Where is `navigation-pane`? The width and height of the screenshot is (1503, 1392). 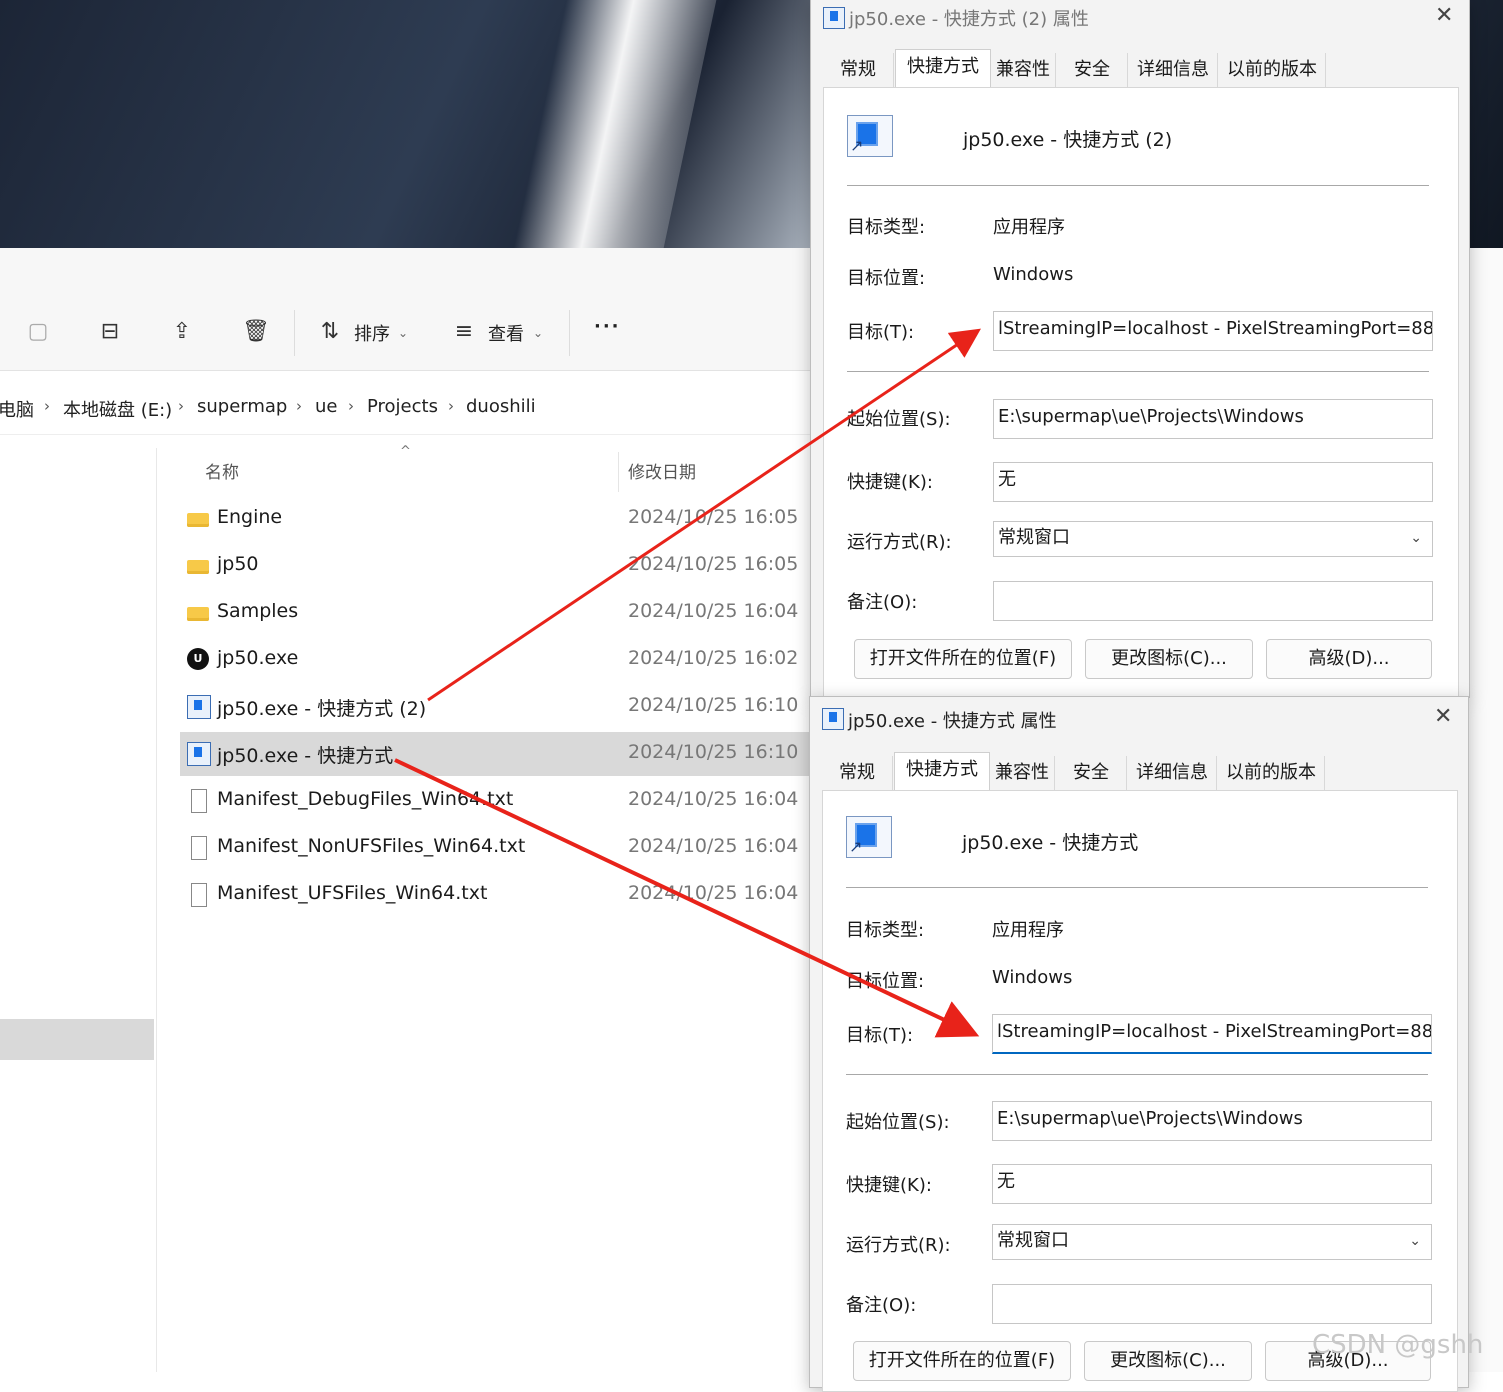 navigation-pane is located at coordinates (78, 910).